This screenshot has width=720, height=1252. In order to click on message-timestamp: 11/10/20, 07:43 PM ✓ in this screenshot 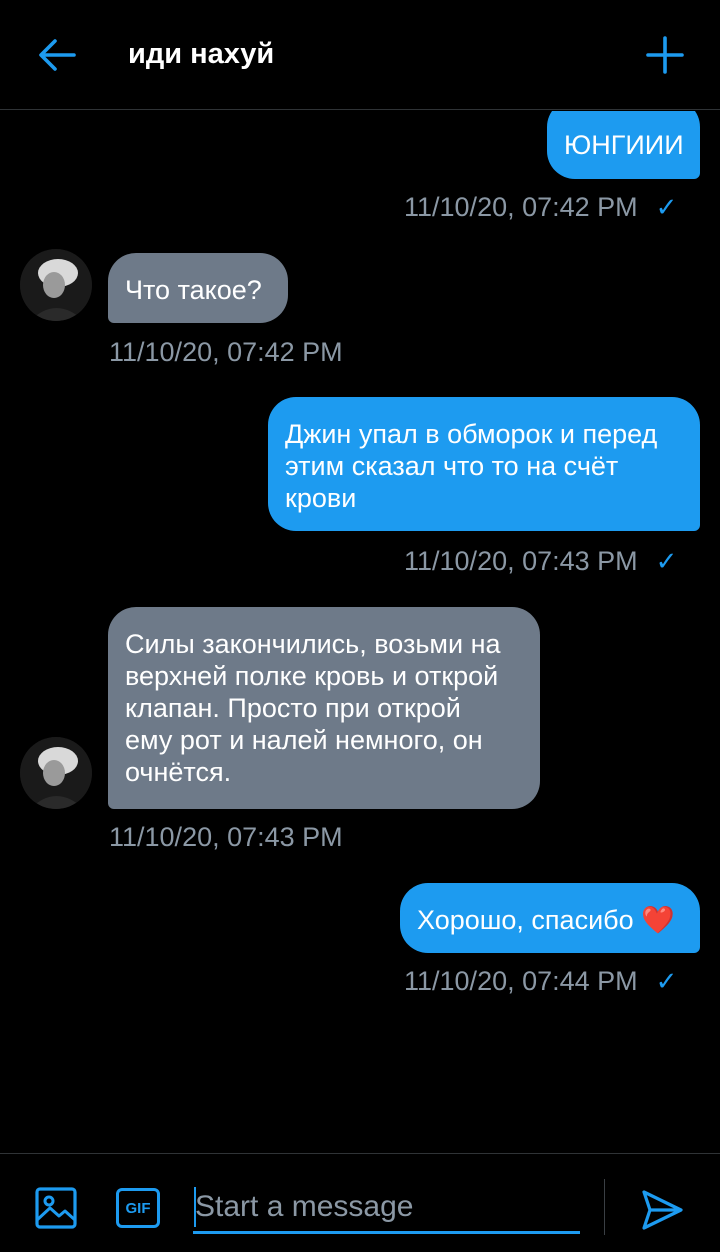, I will do `click(541, 561)`.